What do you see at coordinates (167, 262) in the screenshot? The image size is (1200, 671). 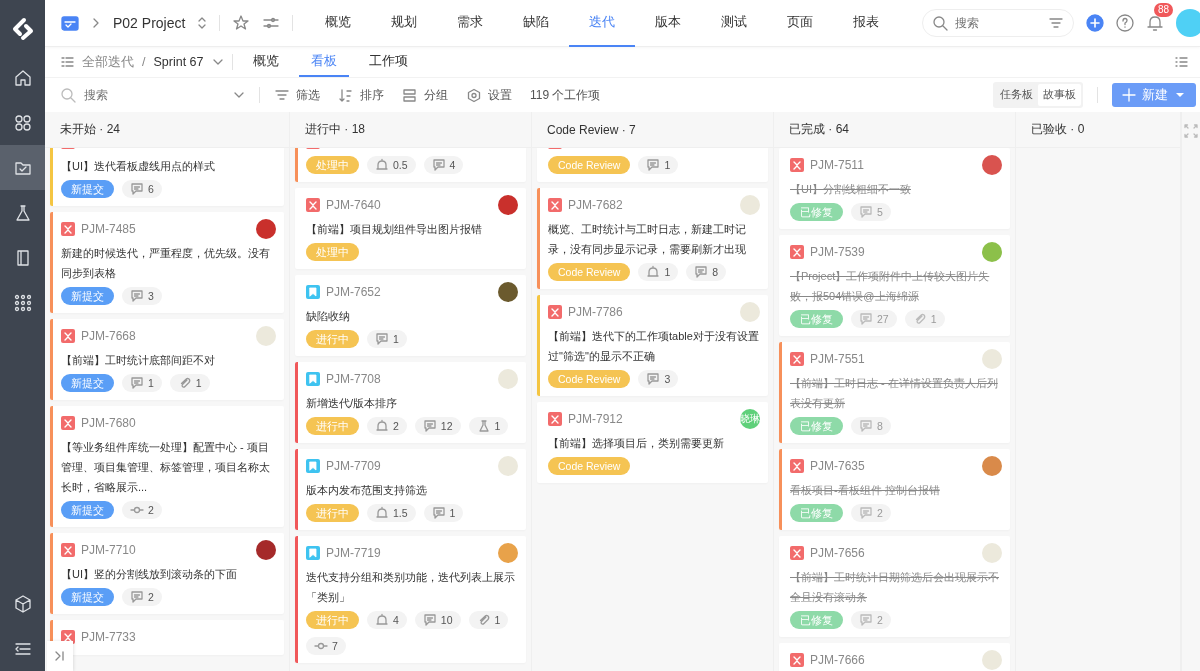 I see `work-item-card: PJM-7485 新建的时候迭代，严重程度，优先级。没有同步到表格 新提交 3` at bounding box center [167, 262].